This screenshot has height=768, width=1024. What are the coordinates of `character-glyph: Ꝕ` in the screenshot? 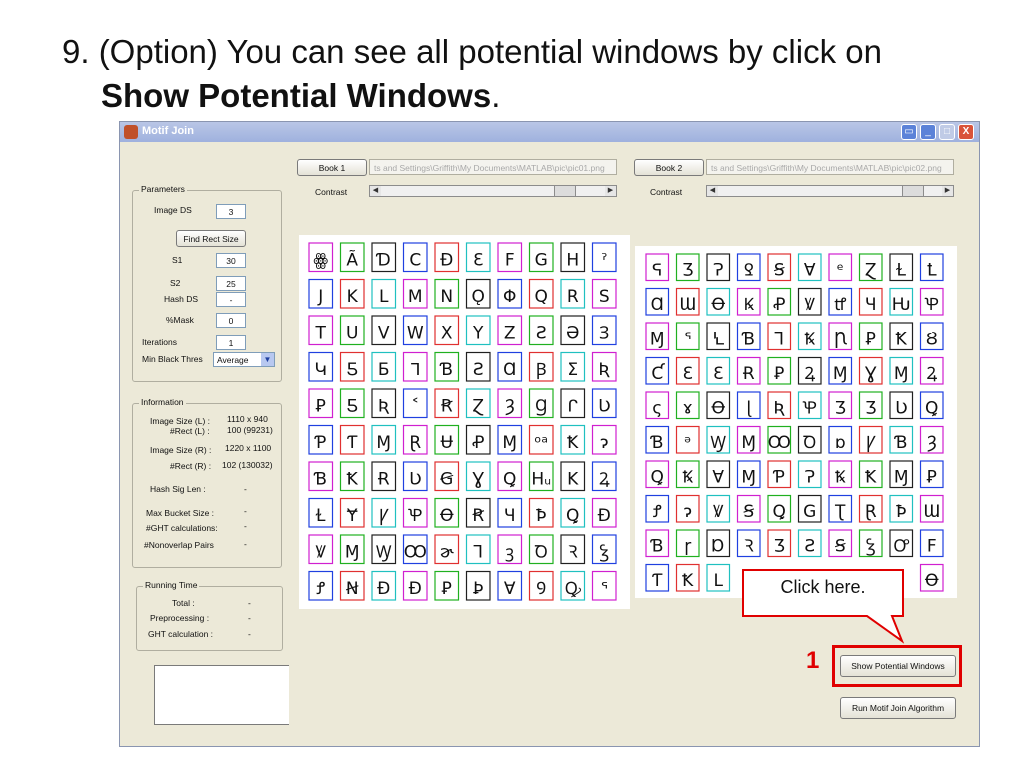 It's located at (932, 305).